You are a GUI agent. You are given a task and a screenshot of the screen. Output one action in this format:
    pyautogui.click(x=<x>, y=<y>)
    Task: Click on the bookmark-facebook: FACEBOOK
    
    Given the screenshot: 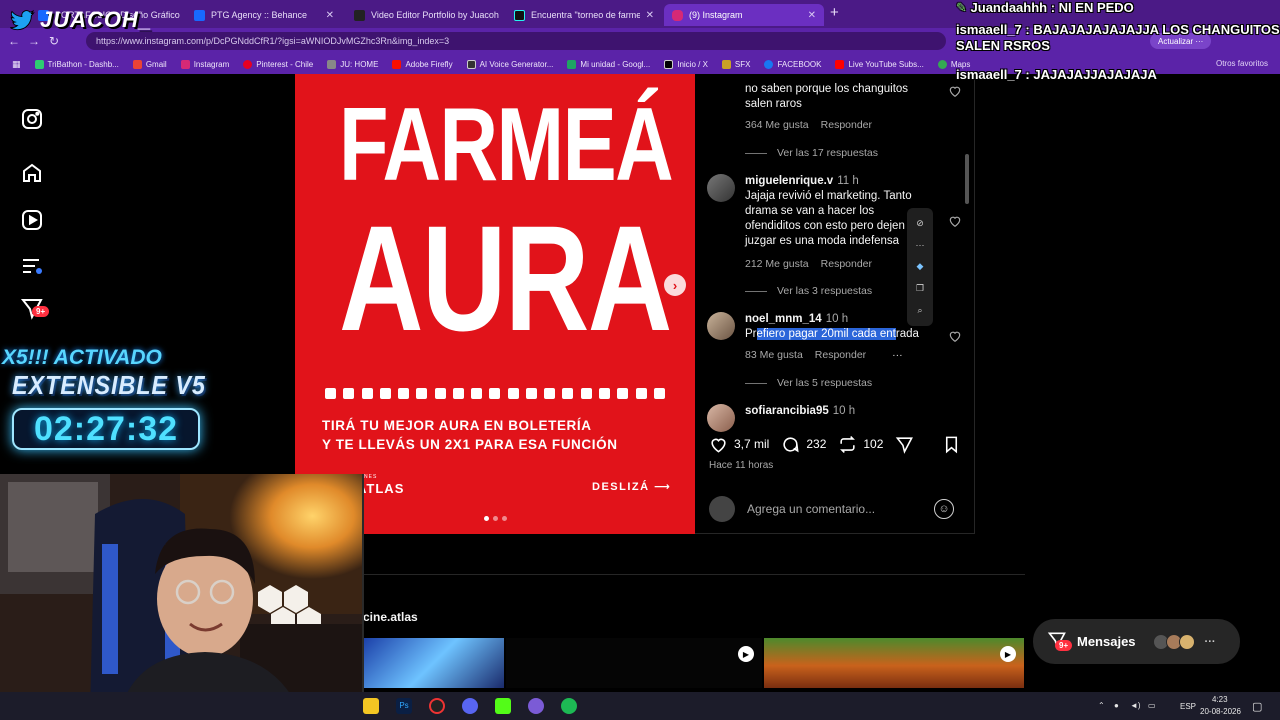 What is the action you would take?
    pyautogui.click(x=792, y=64)
    